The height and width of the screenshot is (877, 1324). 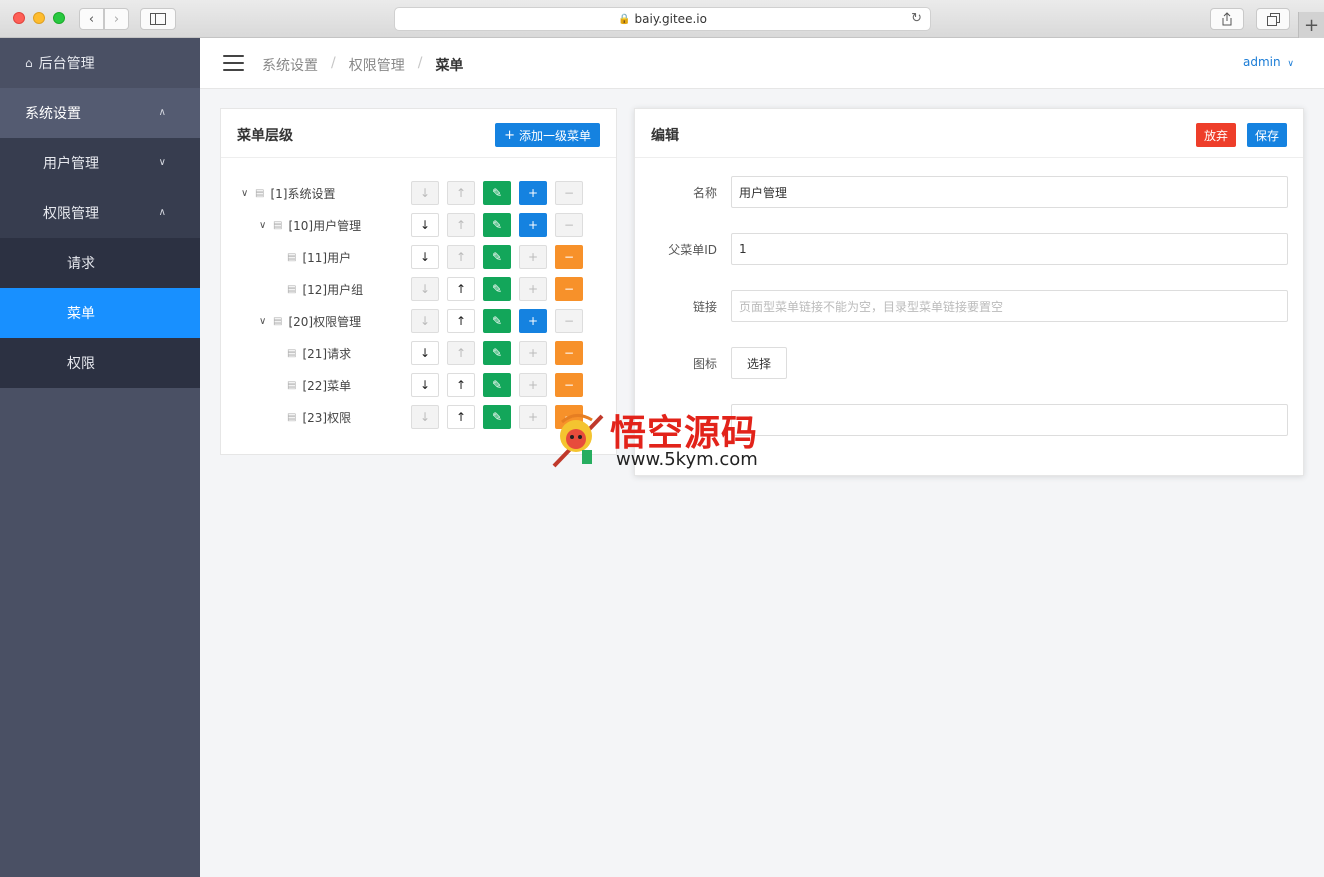 What do you see at coordinates (624, 19) in the screenshot?
I see `lock-icon: 🔒` at bounding box center [624, 19].